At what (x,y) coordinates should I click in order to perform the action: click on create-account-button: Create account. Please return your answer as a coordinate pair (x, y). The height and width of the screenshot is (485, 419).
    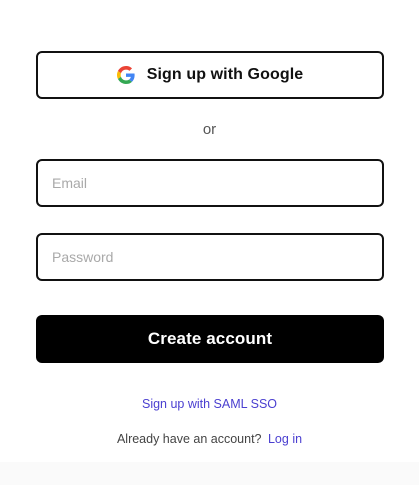
    Looking at the image, I should click on (210, 339).